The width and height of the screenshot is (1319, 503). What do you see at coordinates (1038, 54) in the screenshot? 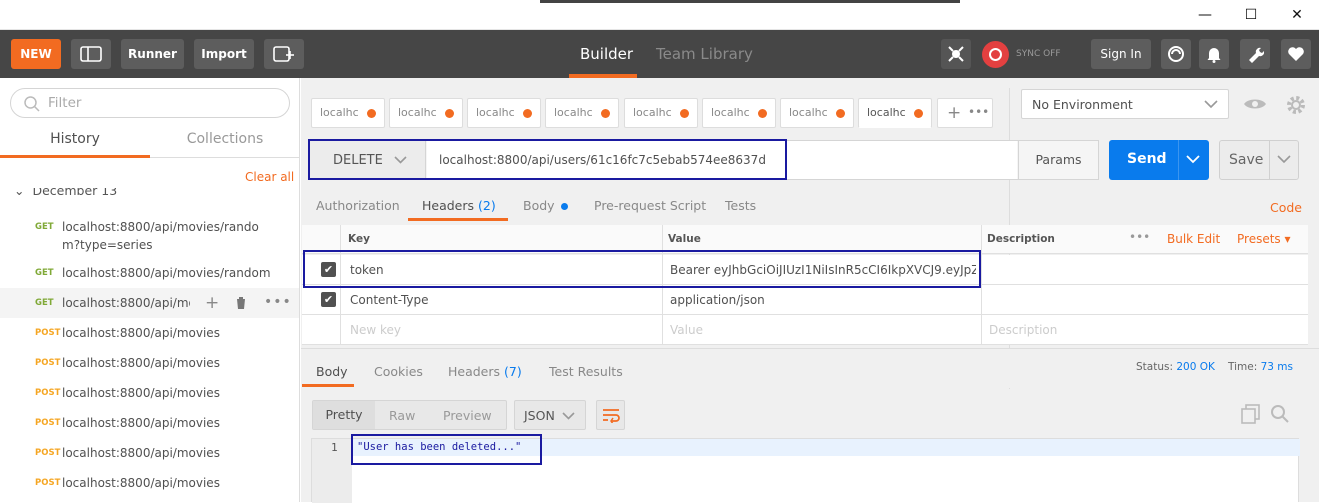
I see `sync-status: SYNC OFF` at bounding box center [1038, 54].